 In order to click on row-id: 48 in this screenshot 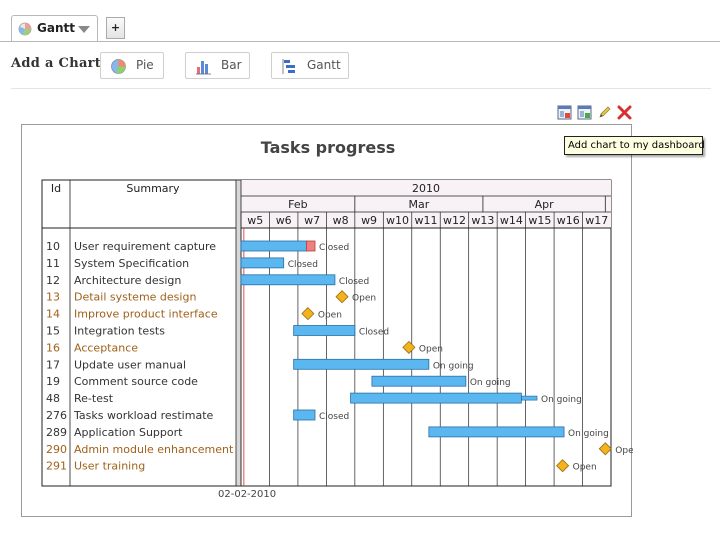, I will do `click(53, 398)`.